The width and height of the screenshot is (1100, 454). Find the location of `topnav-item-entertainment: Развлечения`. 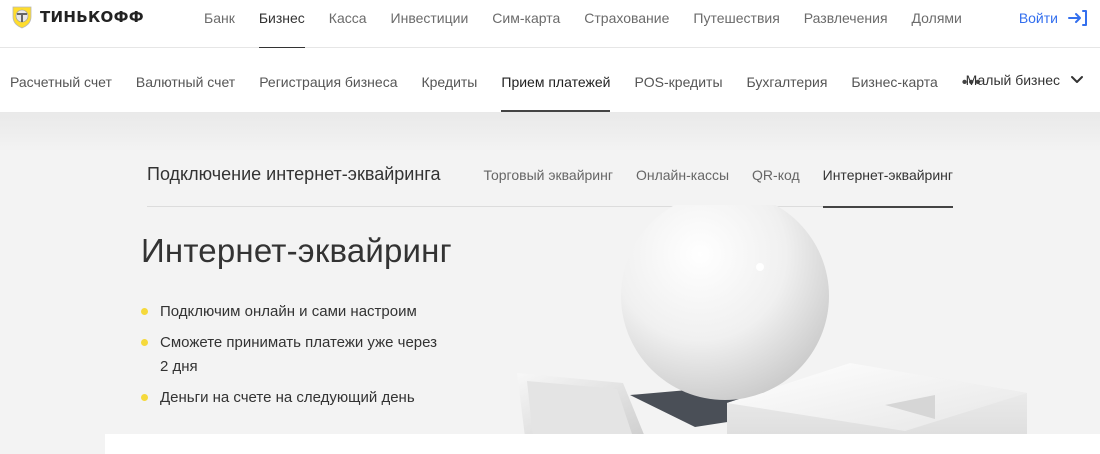

topnav-item-entertainment: Развлечения is located at coordinates (846, 24).